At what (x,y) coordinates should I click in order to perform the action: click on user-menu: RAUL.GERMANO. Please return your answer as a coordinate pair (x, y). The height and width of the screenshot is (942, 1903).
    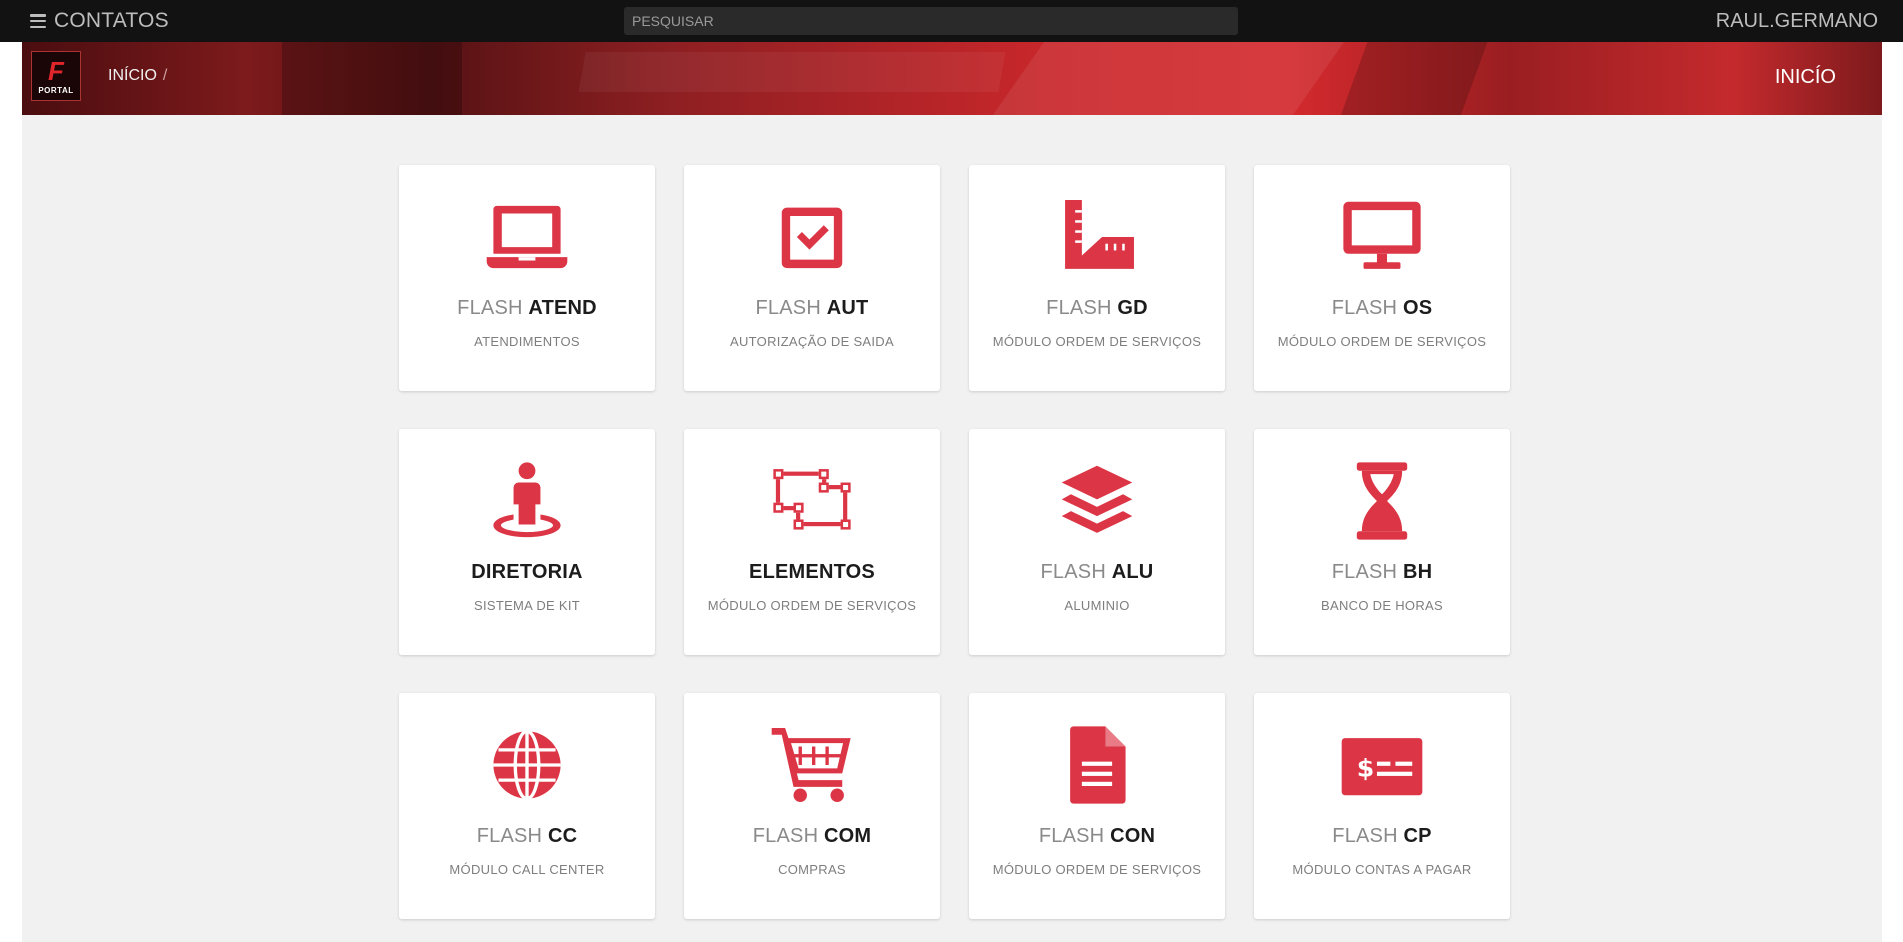
    Looking at the image, I should click on (1797, 21).